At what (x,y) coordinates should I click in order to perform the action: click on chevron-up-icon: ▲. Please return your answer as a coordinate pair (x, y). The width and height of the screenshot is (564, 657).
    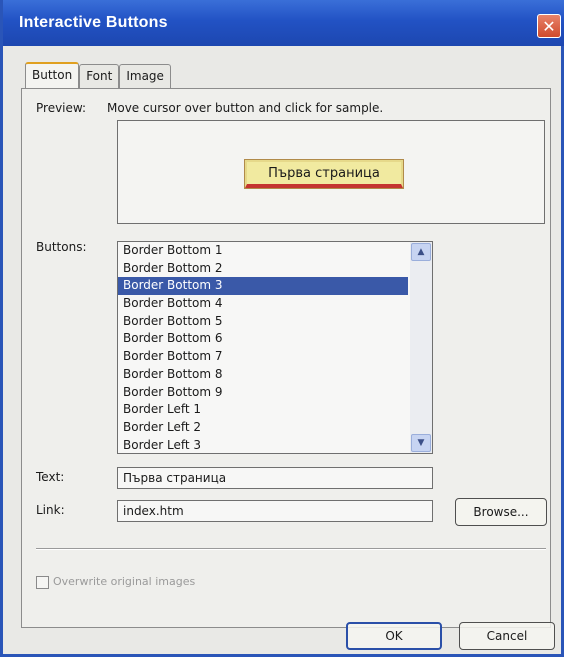
    Looking at the image, I should click on (421, 252).